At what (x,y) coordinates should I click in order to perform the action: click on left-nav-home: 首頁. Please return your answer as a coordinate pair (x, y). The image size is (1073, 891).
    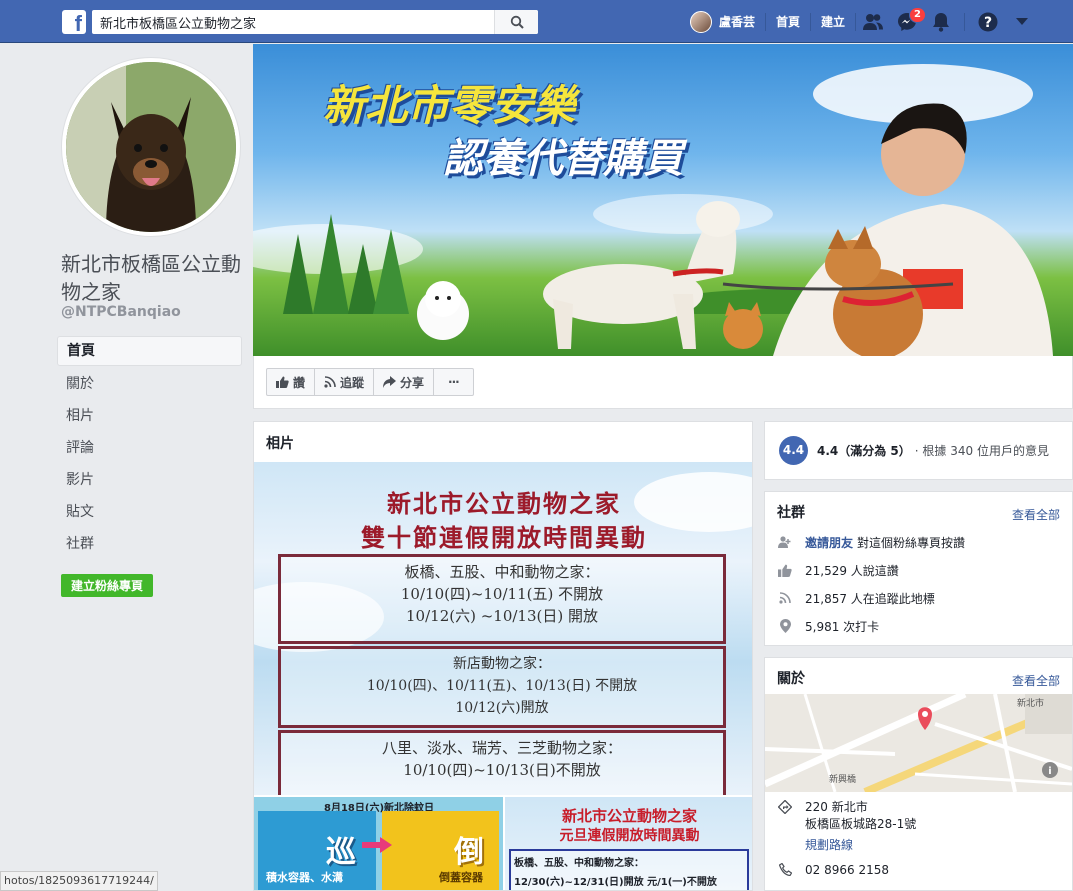
    Looking at the image, I should click on (149, 351).